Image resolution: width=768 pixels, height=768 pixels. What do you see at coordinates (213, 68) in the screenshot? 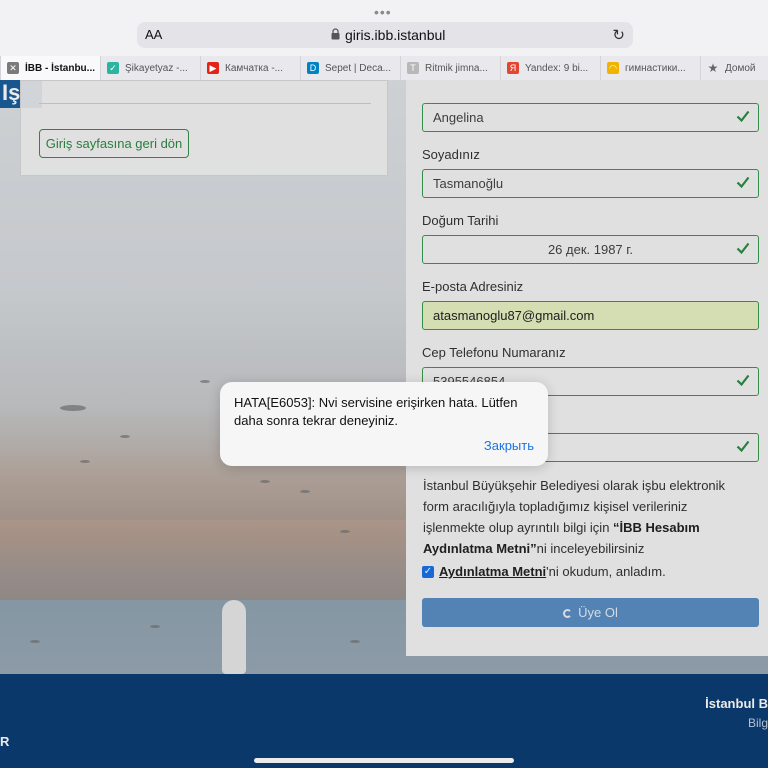
I see `youtube-icon: ▶` at bounding box center [213, 68].